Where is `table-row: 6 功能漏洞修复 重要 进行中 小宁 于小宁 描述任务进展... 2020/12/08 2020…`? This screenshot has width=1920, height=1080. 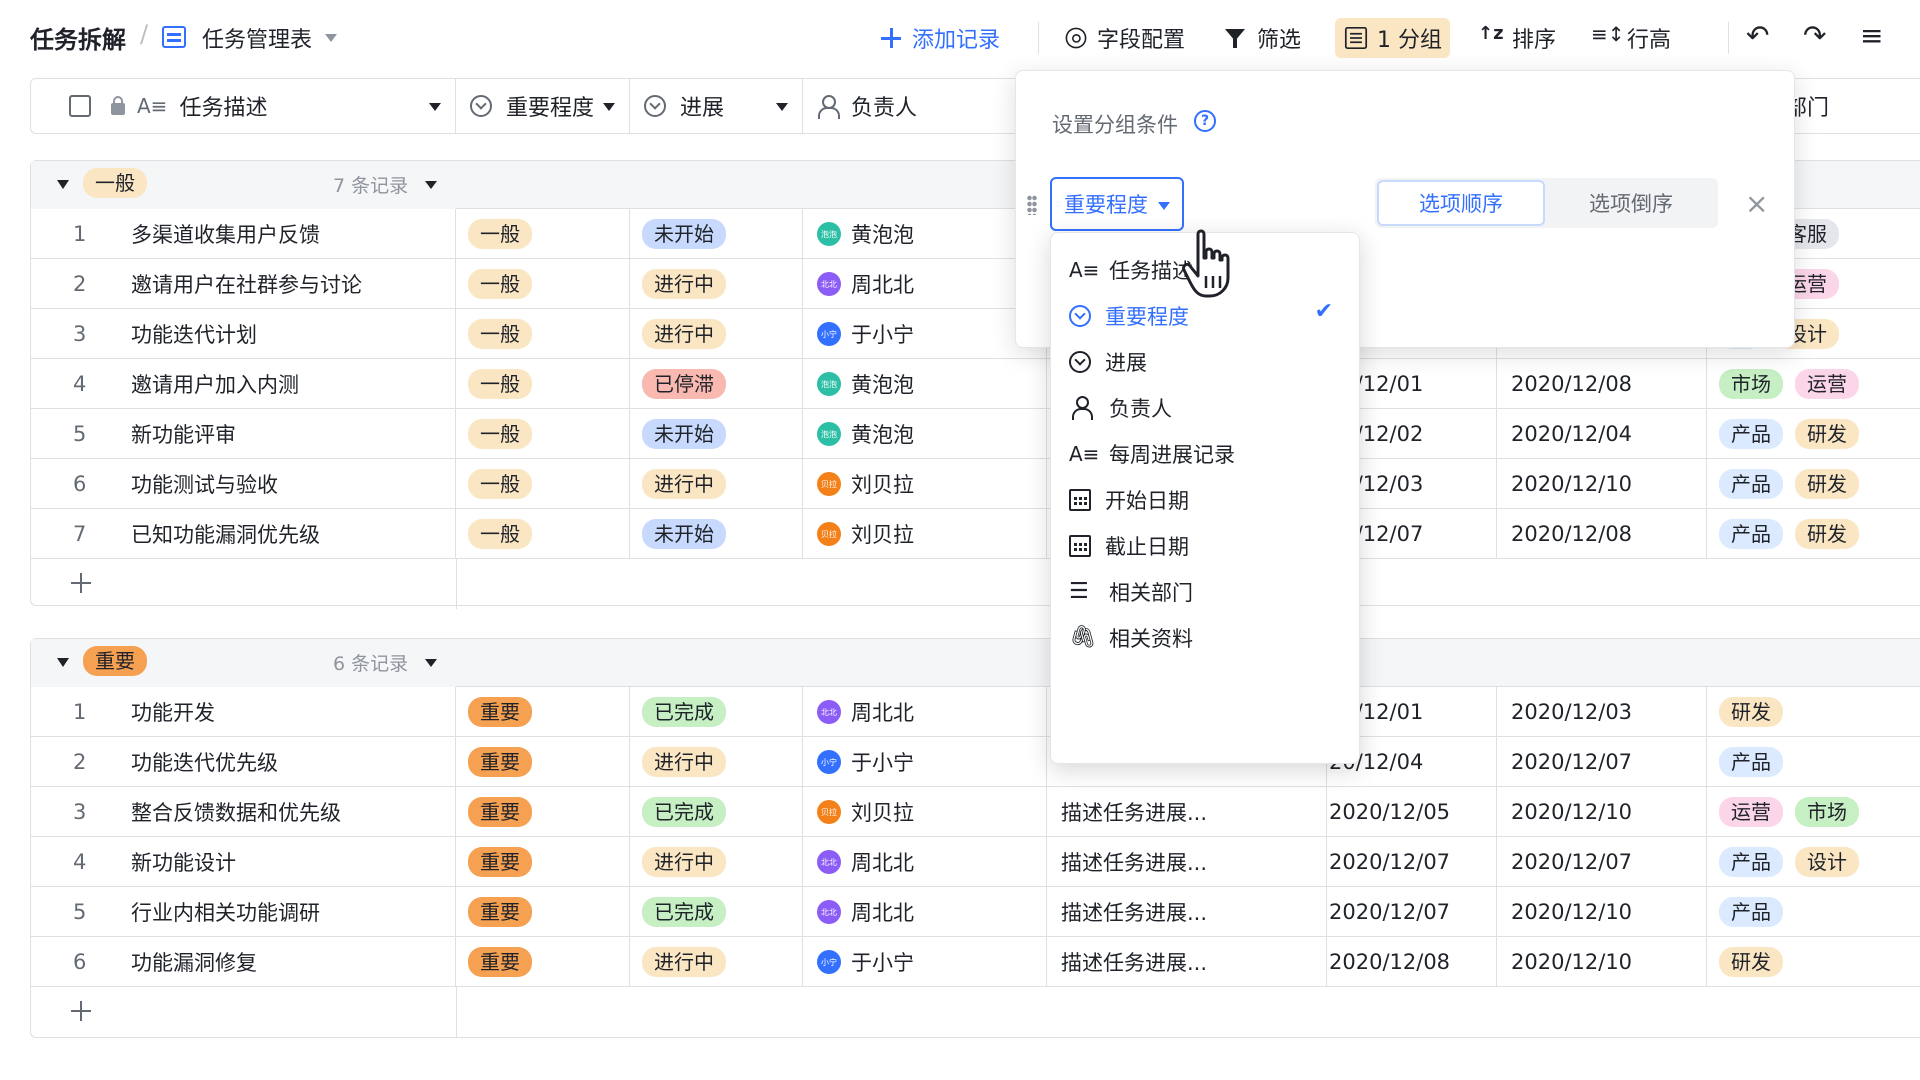
table-row: 6 功能漏洞修复 重要 进行中 小宁 于小宁 描述任务进展... 2020/12/08 2020… is located at coordinates (975, 962).